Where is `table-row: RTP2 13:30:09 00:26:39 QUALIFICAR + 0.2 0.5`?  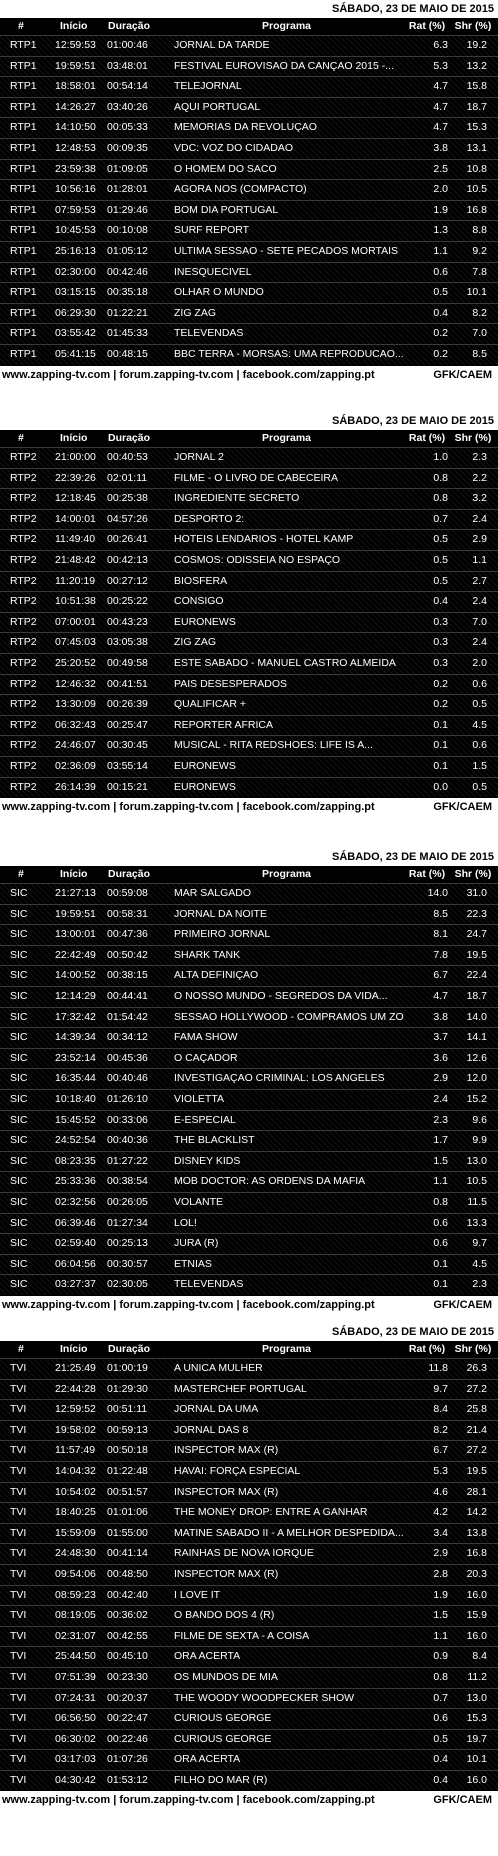
table-row: RTP2 13:30:09 00:26:39 QUALIFICAR + 0.2 0.5 is located at coordinates (249, 704).